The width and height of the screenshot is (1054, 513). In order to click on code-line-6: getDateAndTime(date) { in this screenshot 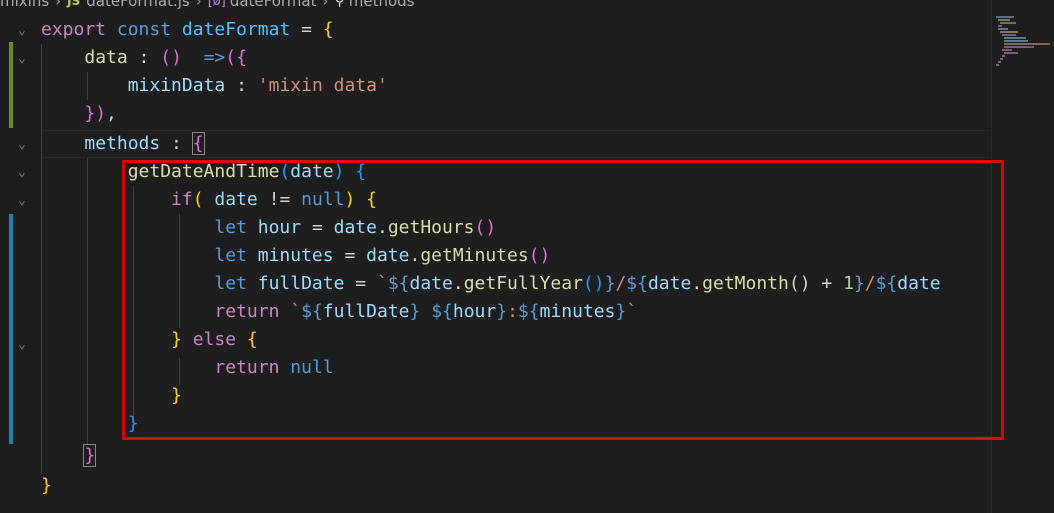, I will do `click(247, 171)`.